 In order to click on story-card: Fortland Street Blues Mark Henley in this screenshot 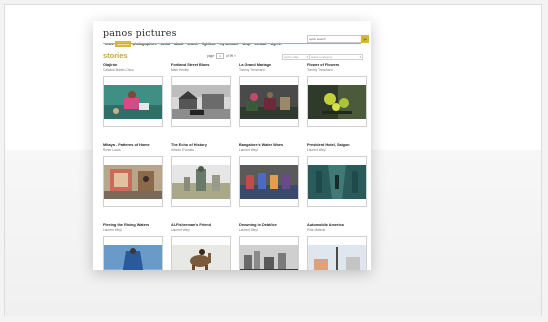, I will do `click(201, 100)`.